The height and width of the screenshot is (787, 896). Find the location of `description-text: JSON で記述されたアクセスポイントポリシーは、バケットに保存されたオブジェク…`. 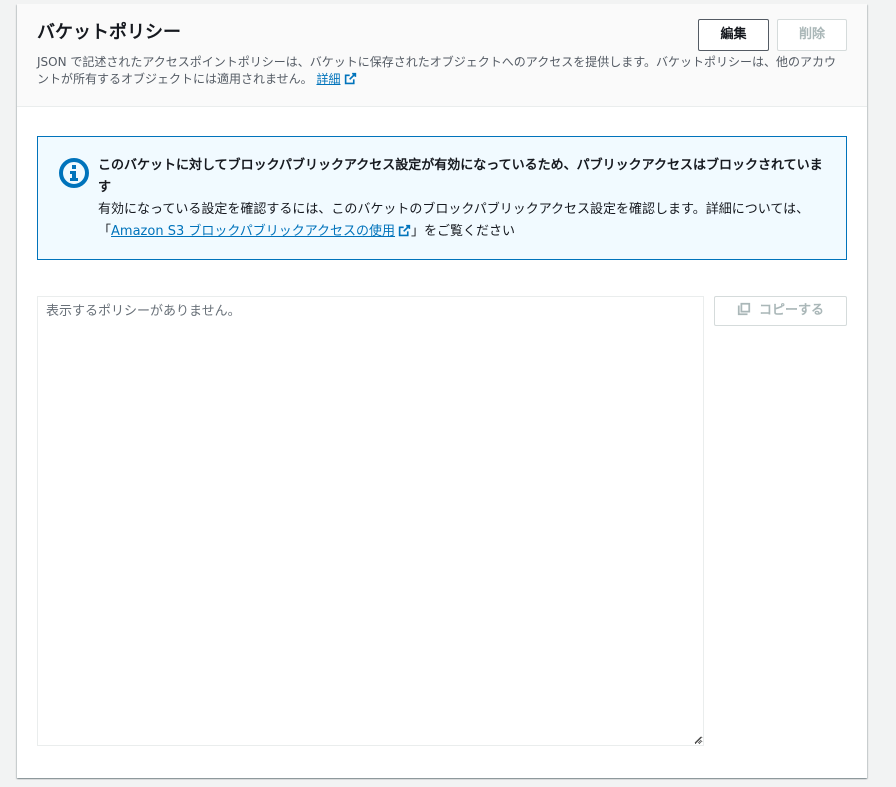

description-text: JSON で記述されたアクセスポイントポリシーは、バケットに保存されたオブジェク… is located at coordinates (436, 70).